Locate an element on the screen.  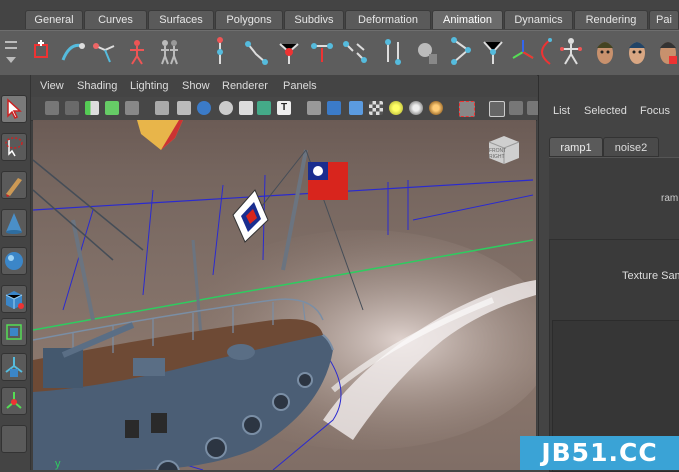
bookmark-icon is located at coordinates (72, 108).